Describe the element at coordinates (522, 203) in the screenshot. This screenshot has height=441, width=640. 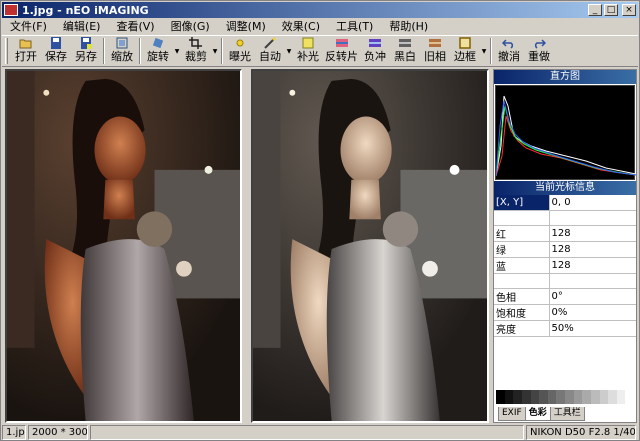
I see `info-key: [X, Y]` at that location.